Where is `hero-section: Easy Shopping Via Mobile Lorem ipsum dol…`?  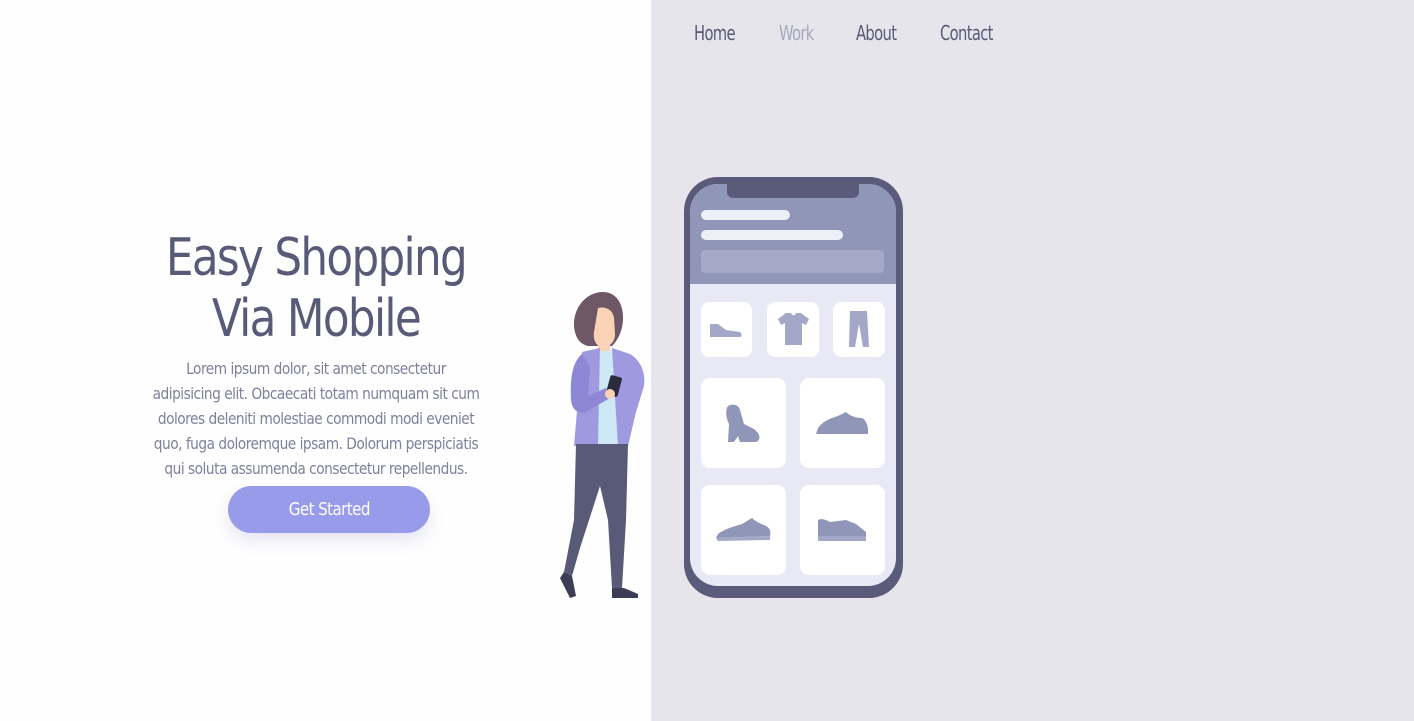
hero-section: Easy Shopping Via Mobile Lorem ipsum dol… is located at coordinates (316, 354).